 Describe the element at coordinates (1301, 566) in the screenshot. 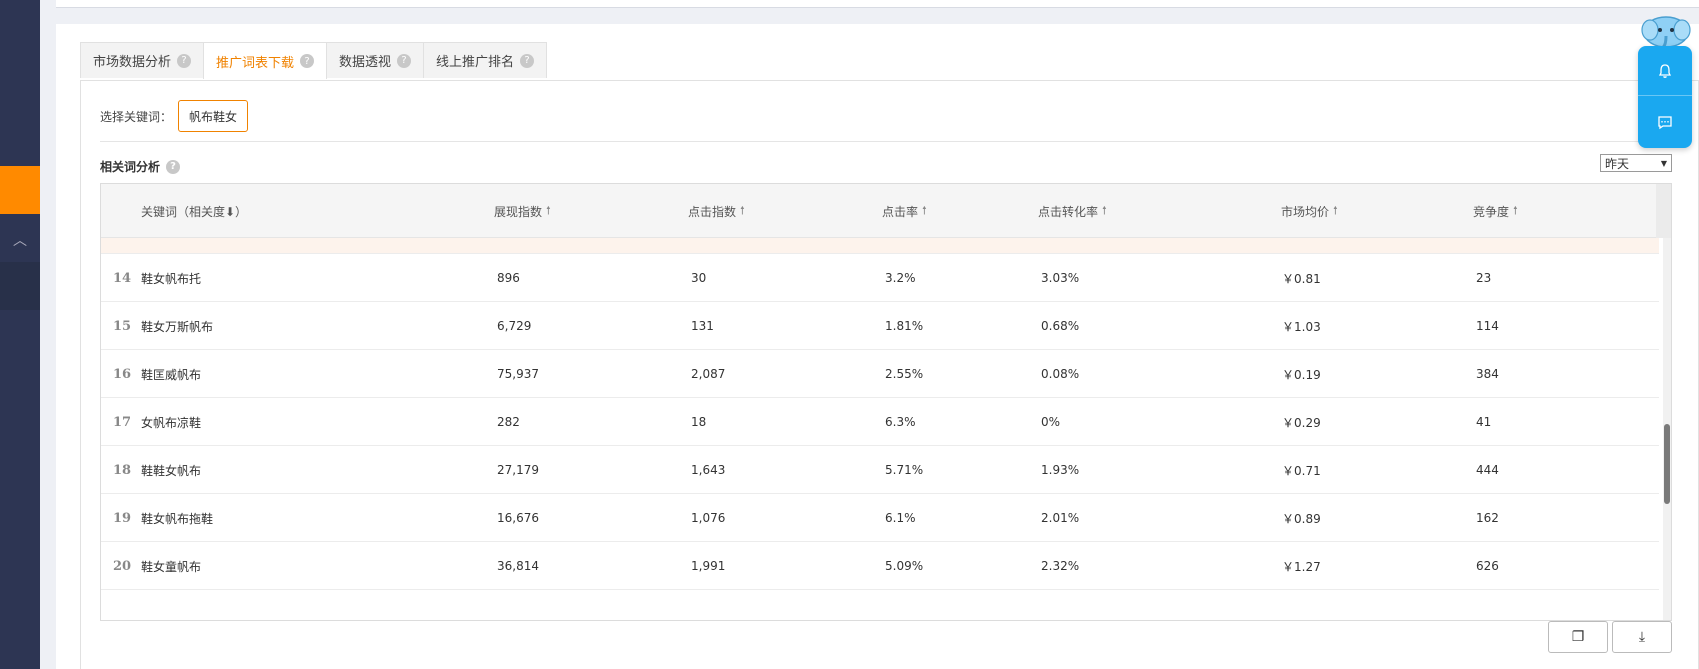

I see `cell-price: ￥1.27` at that location.